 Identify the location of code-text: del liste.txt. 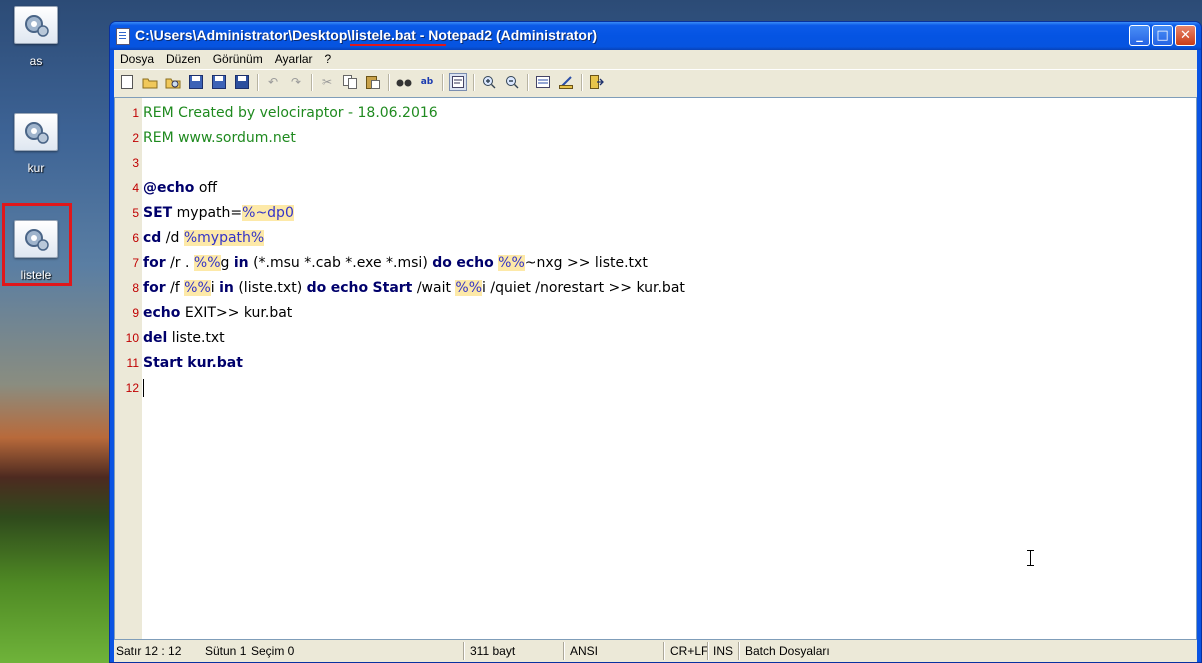
(184, 338).